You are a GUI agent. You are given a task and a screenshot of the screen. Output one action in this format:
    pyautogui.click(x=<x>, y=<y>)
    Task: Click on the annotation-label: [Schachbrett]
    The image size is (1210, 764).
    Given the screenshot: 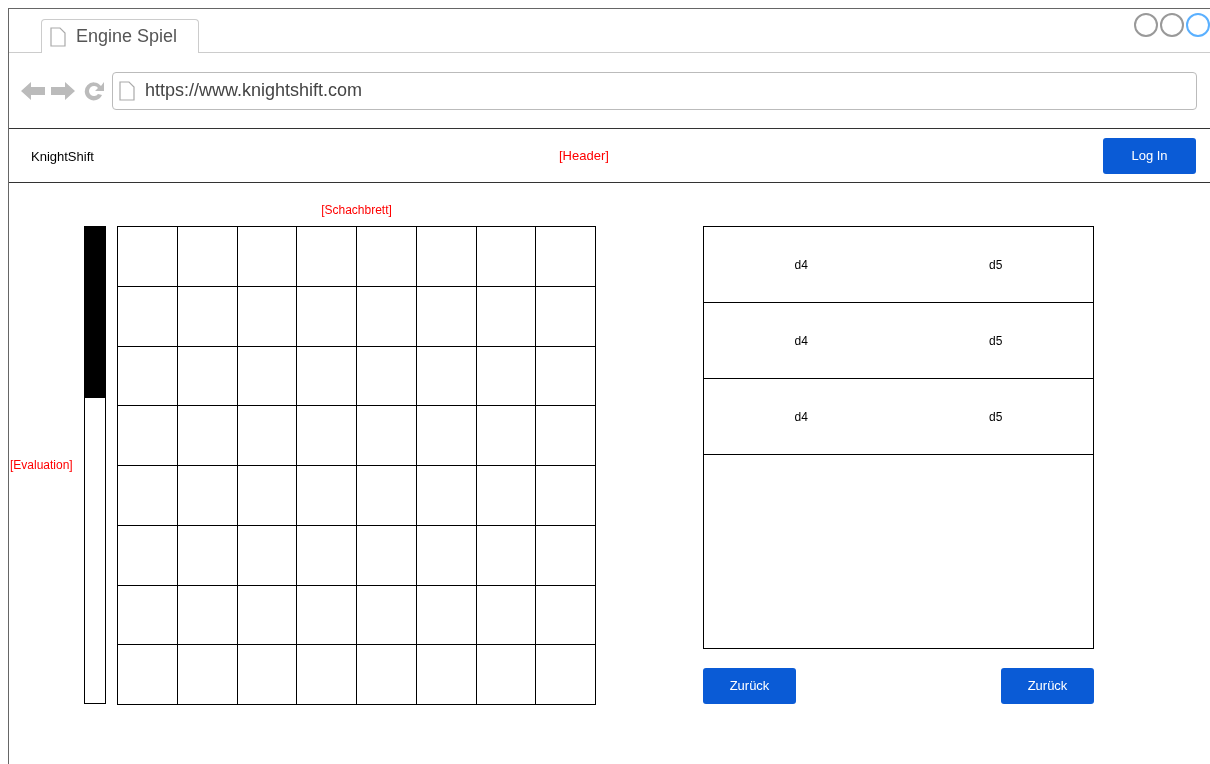 What is the action you would take?
    pyautogui.click(x=356, y=210)
    